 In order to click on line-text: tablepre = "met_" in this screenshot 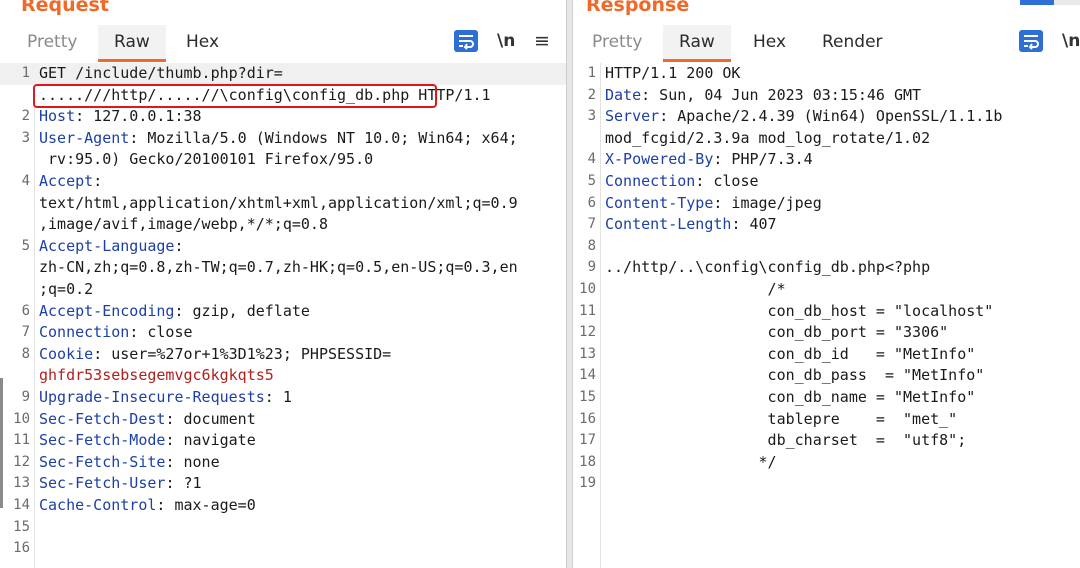, I will do `click(781, 418)`.